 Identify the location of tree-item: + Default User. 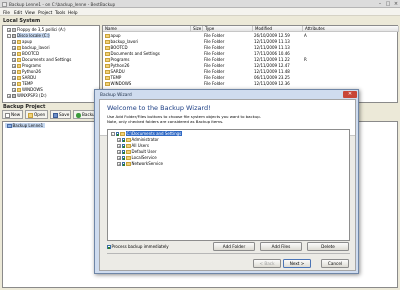
(137, 151).